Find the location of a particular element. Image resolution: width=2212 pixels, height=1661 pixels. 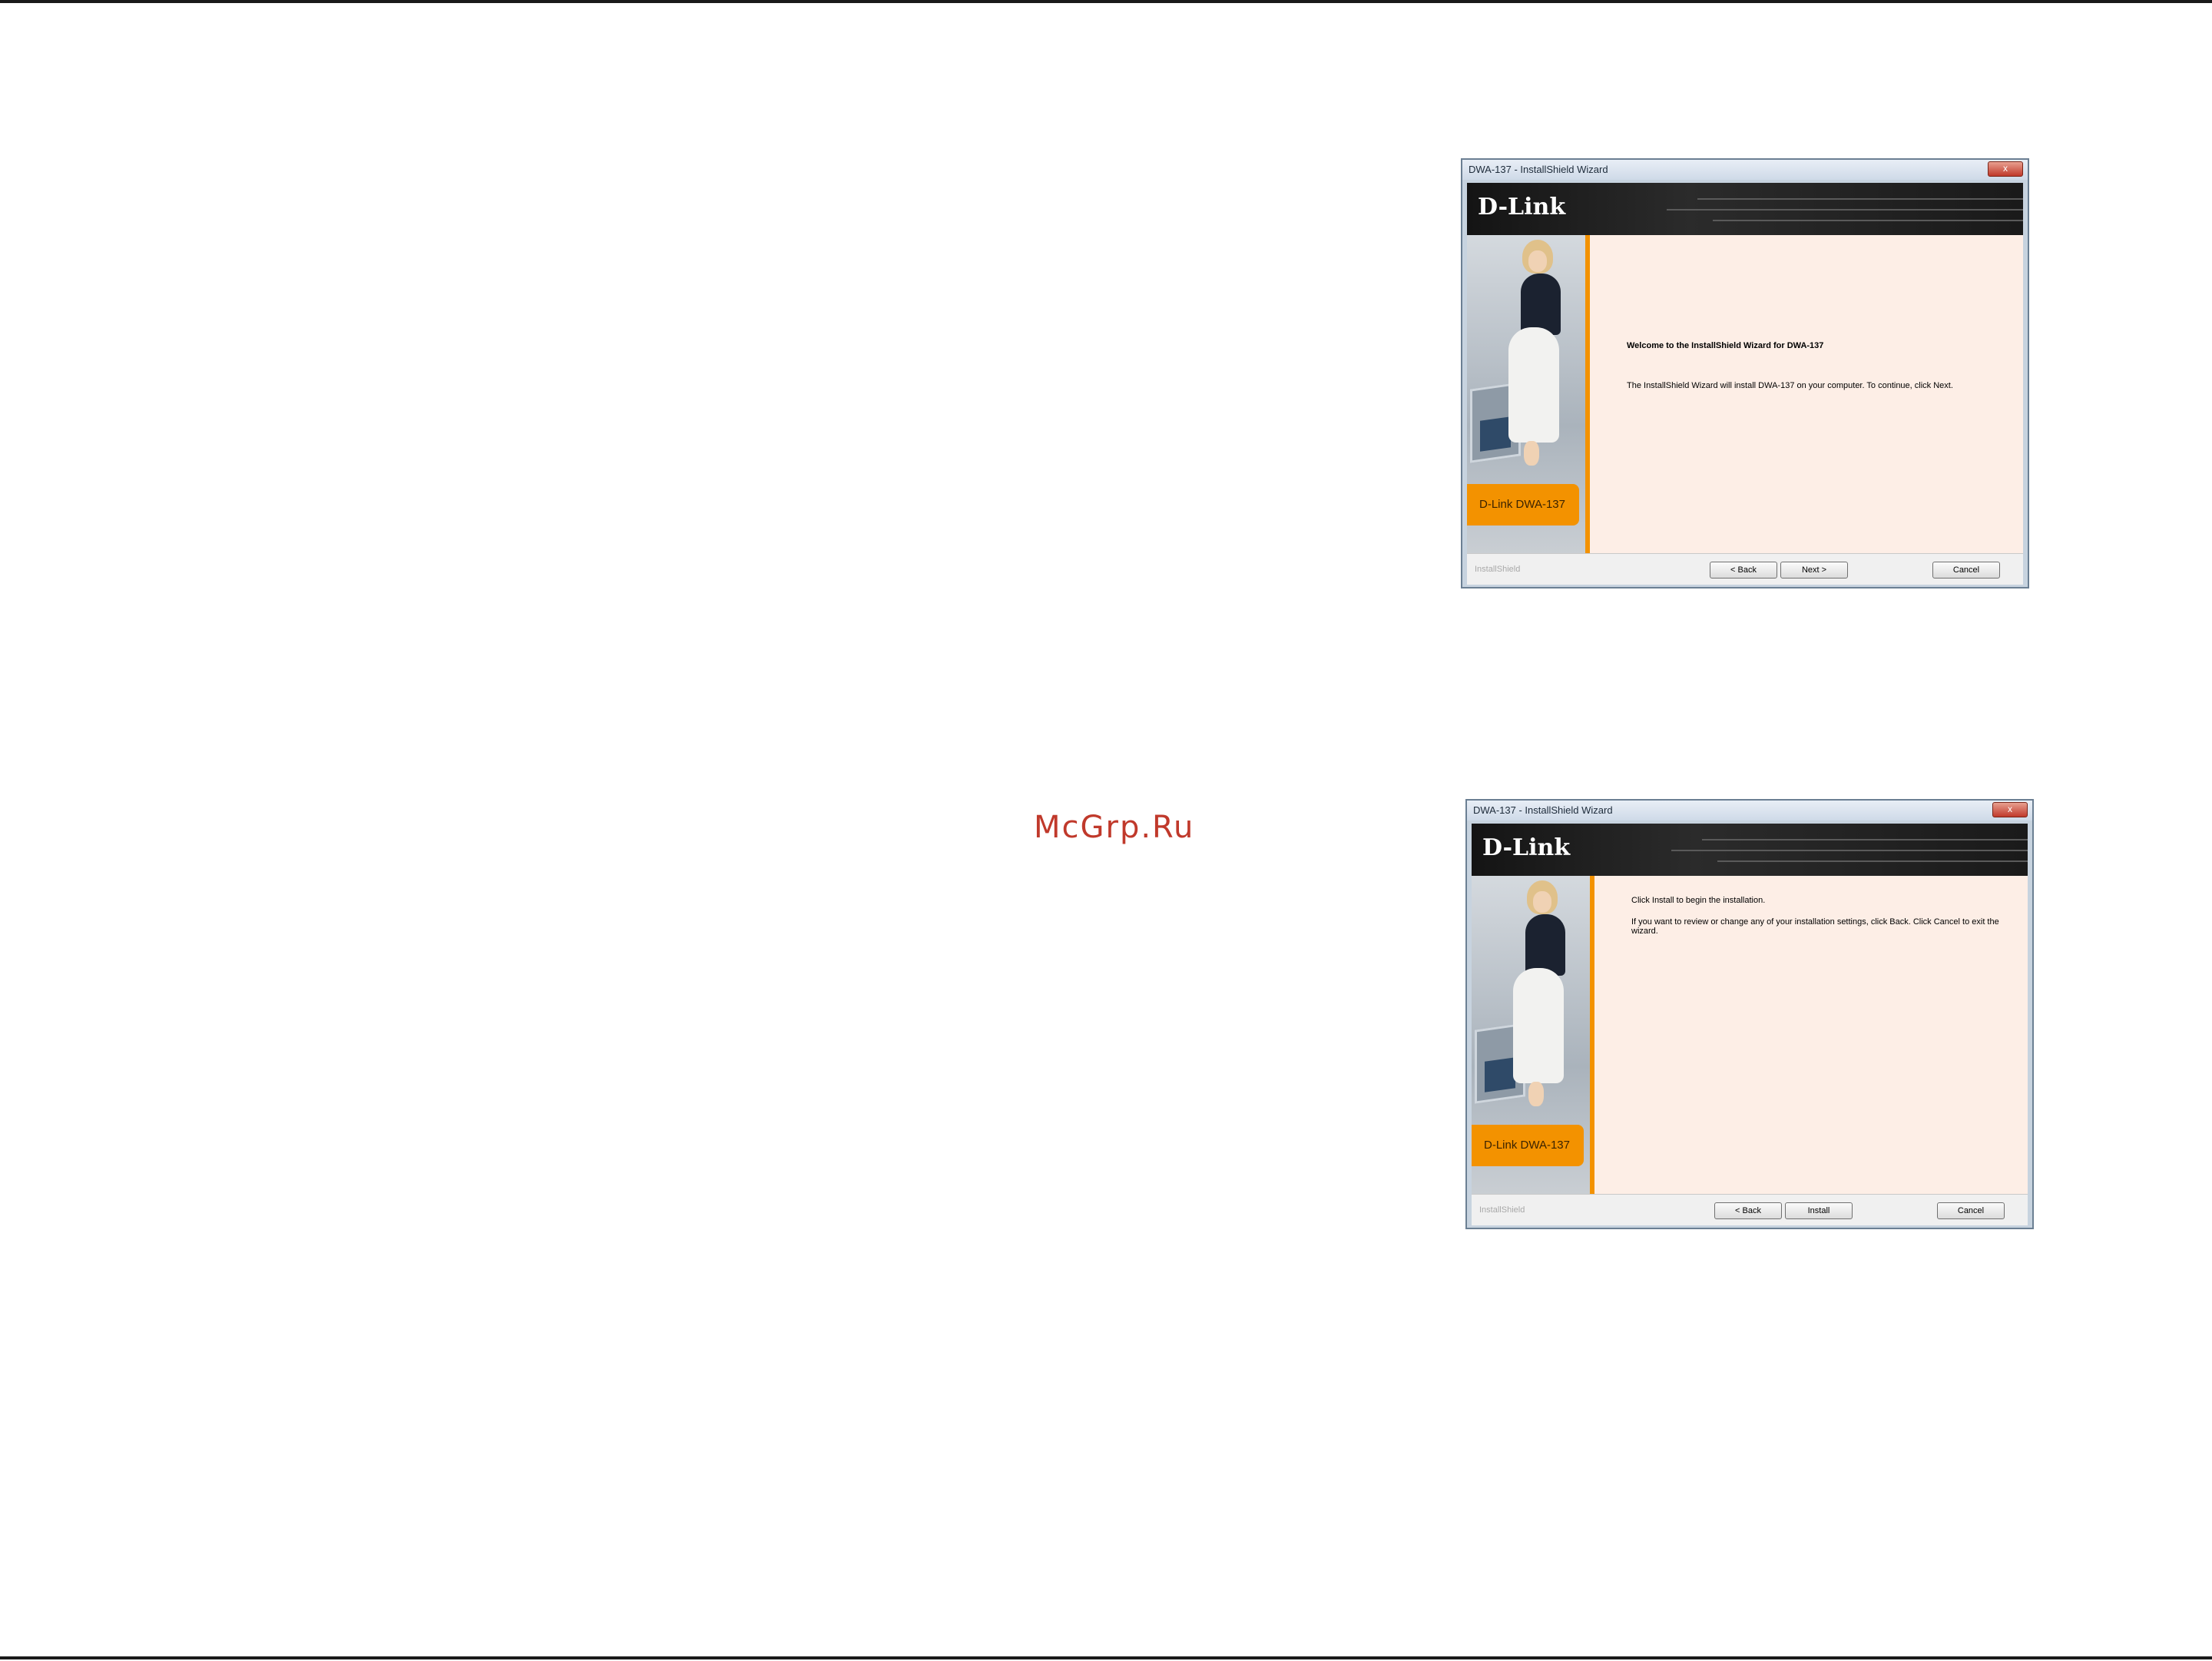

watermark: McGrp.Ru is located at coordinates (1115, 827).